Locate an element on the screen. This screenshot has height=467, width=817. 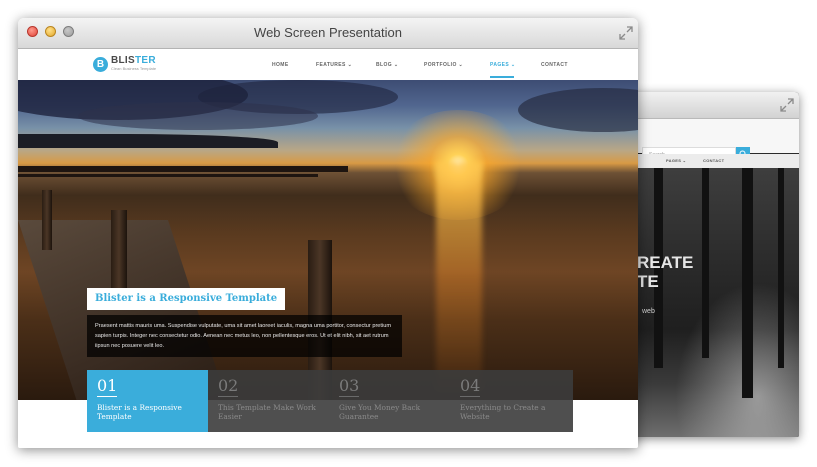
logo-text-part1: BLIS is located at coordinates (123, 60).